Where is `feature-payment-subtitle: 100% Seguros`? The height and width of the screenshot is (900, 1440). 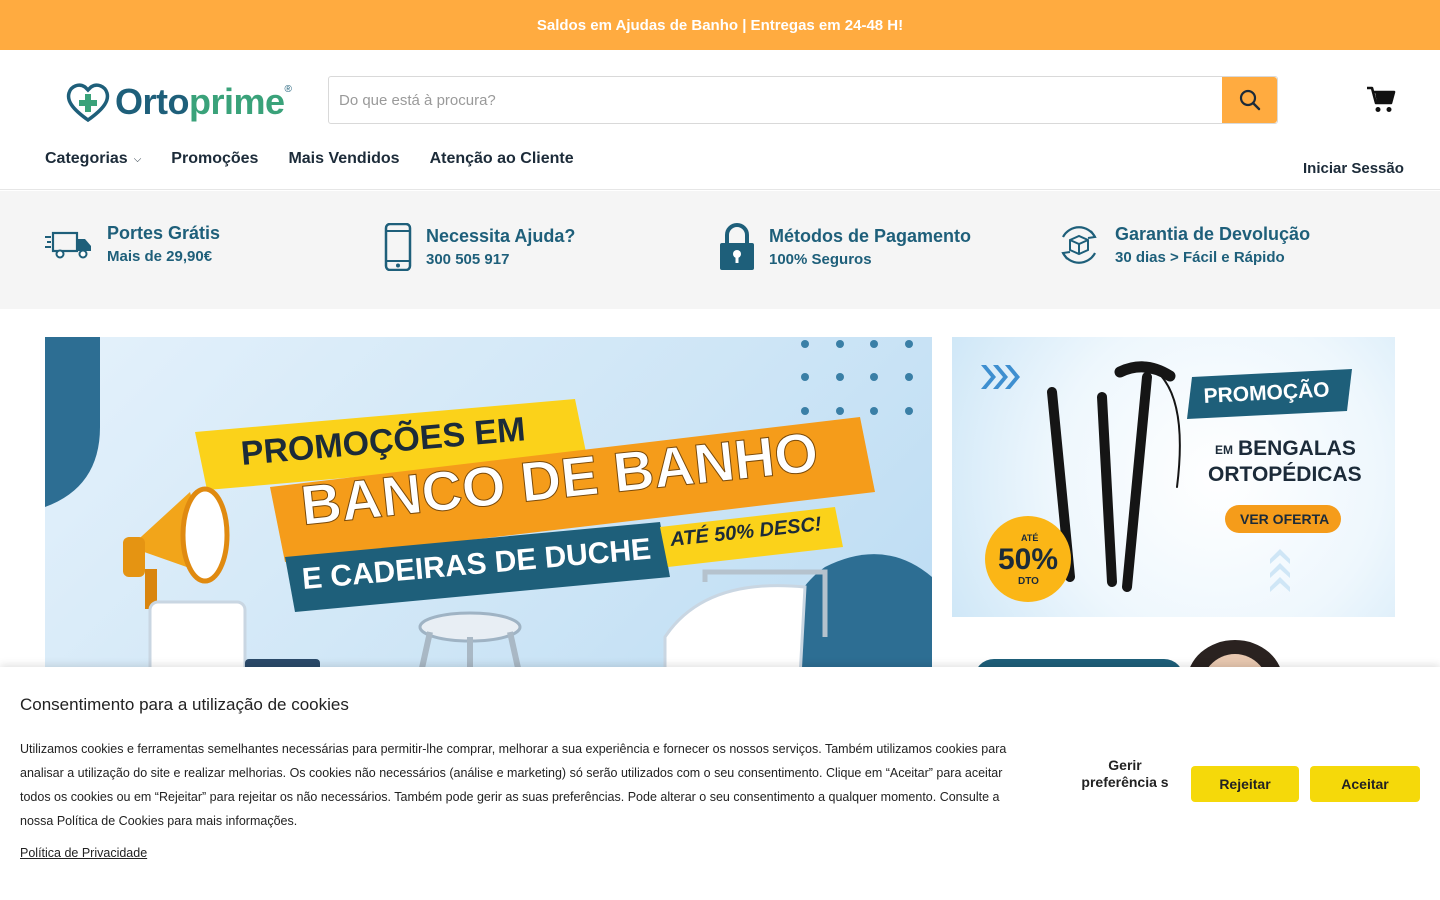
feature-payment-subtitle: 100% Seguros is located at coordinates (820, 259).